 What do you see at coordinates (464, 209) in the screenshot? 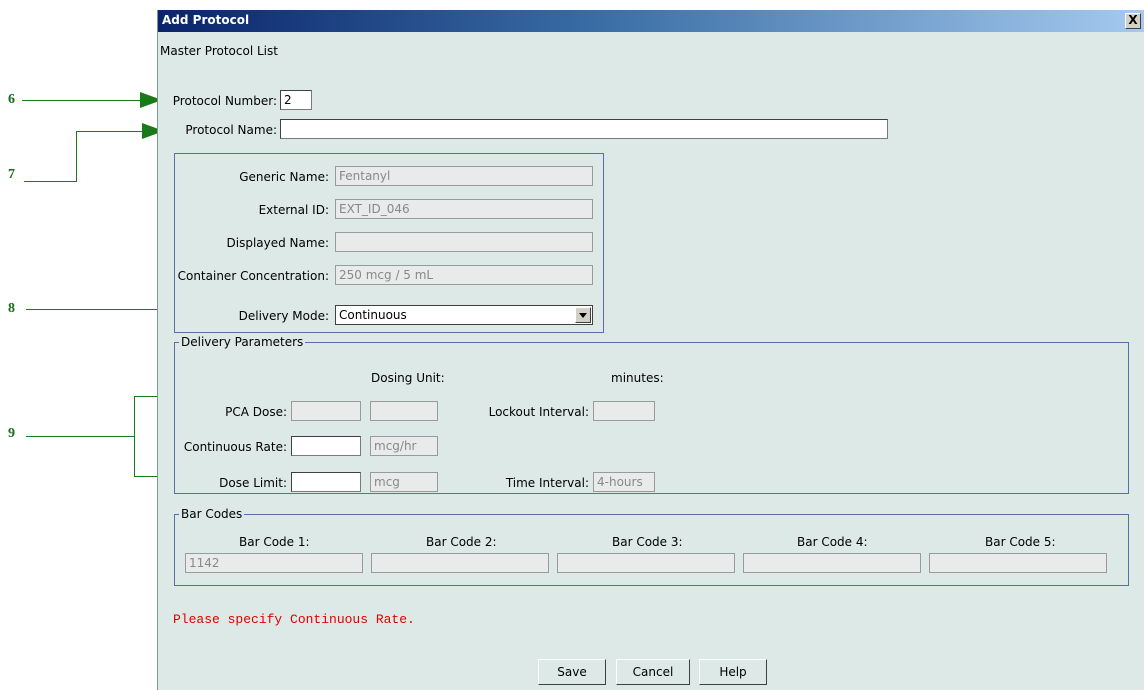
I see `external-id-field: EXT_ID_046` at bounding box center [464, 209].